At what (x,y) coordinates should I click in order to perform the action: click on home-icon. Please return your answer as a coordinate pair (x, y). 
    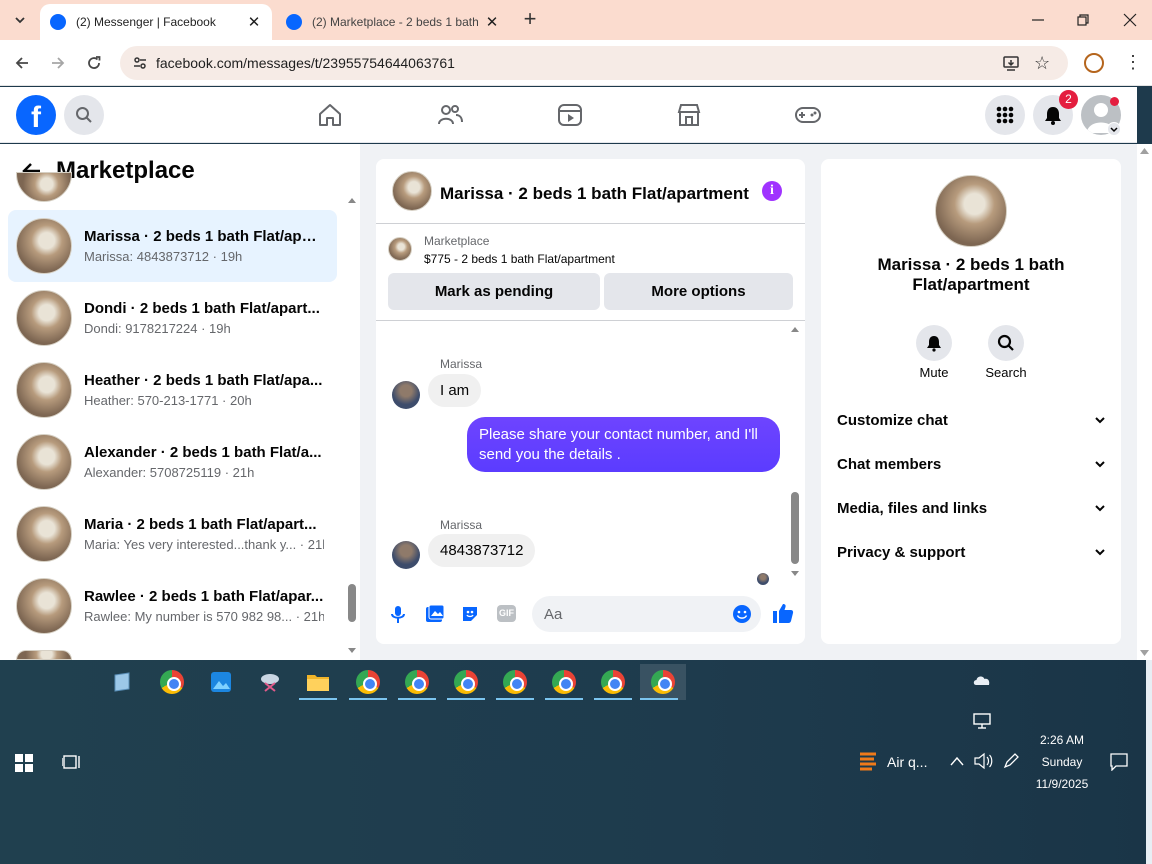
    Looking at the image, I should click on (330, 115).